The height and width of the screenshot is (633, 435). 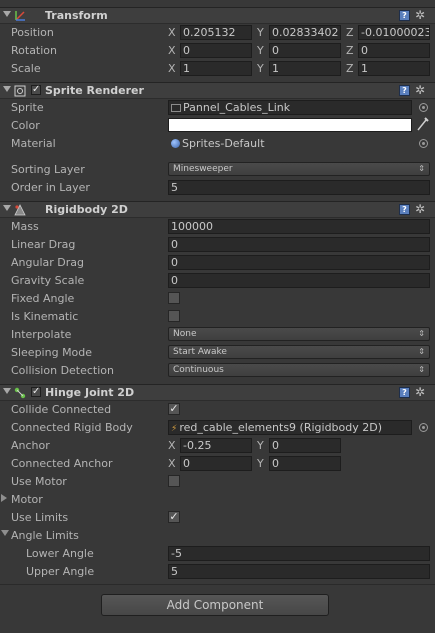 I want to click on gravity-scale-label: Gravity Scale, so click(x=48, y=280).